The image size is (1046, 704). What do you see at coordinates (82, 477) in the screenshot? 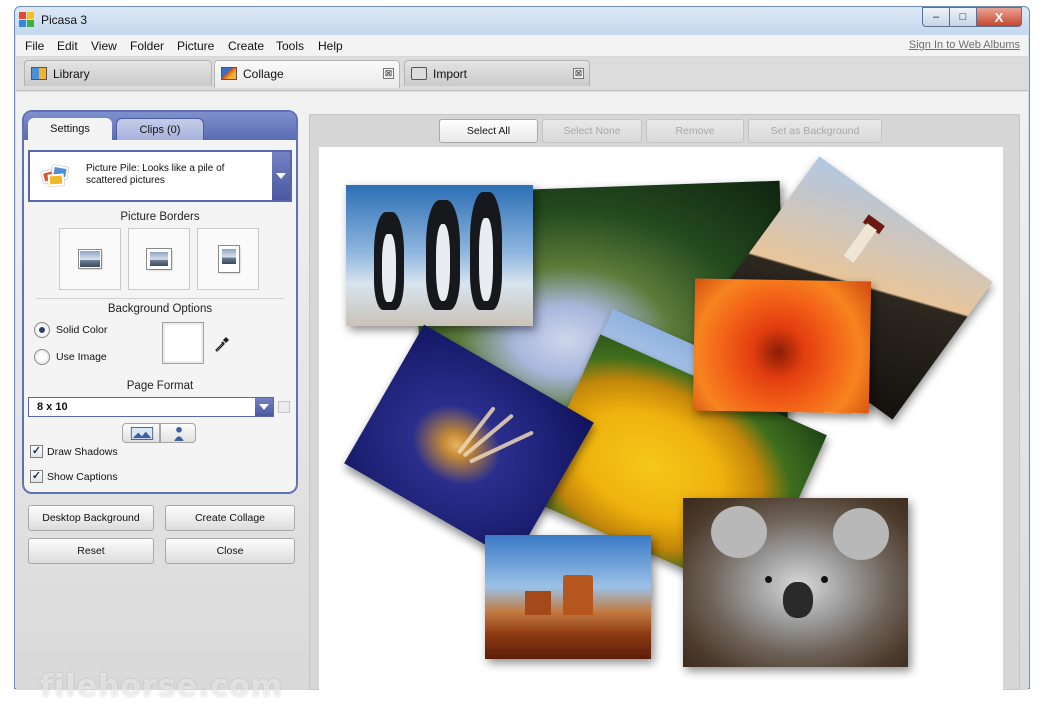
I see `show-captions-label: Show Captions` at bounding box center [82, 477].